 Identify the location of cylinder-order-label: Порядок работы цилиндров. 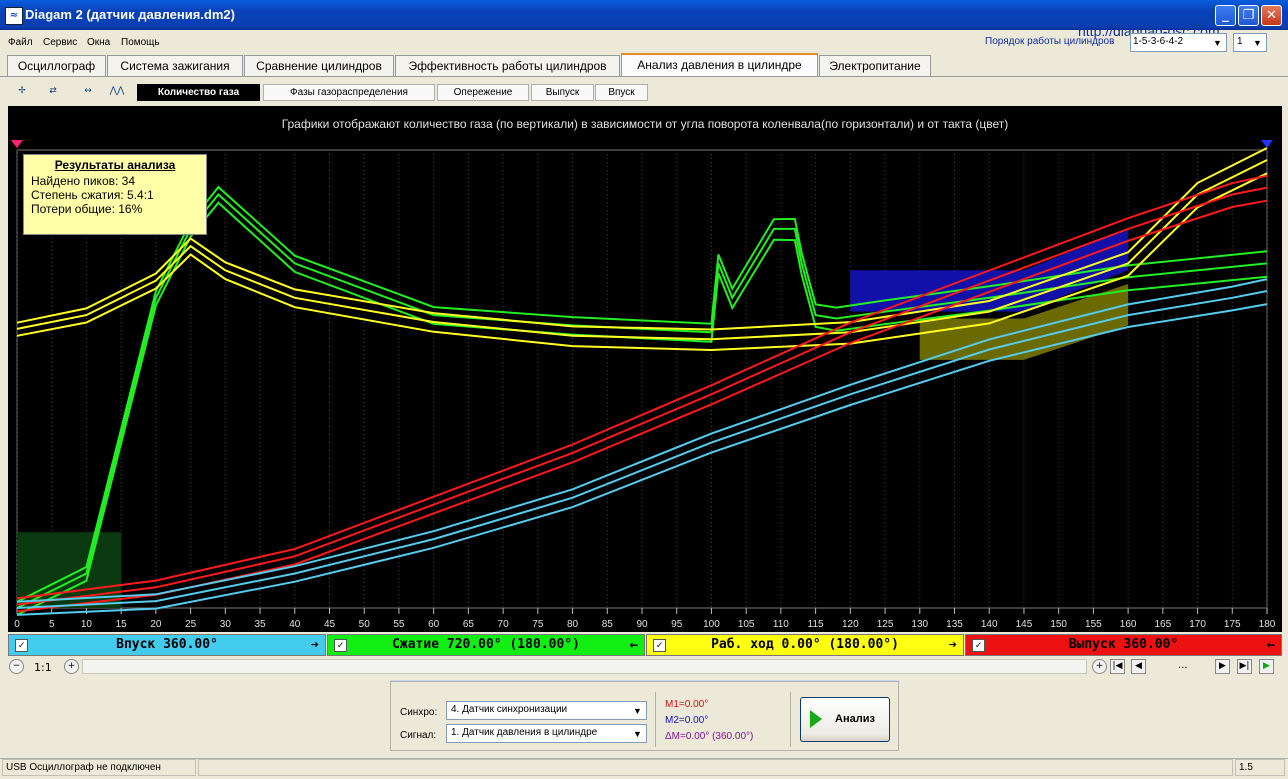
(1050, 41).